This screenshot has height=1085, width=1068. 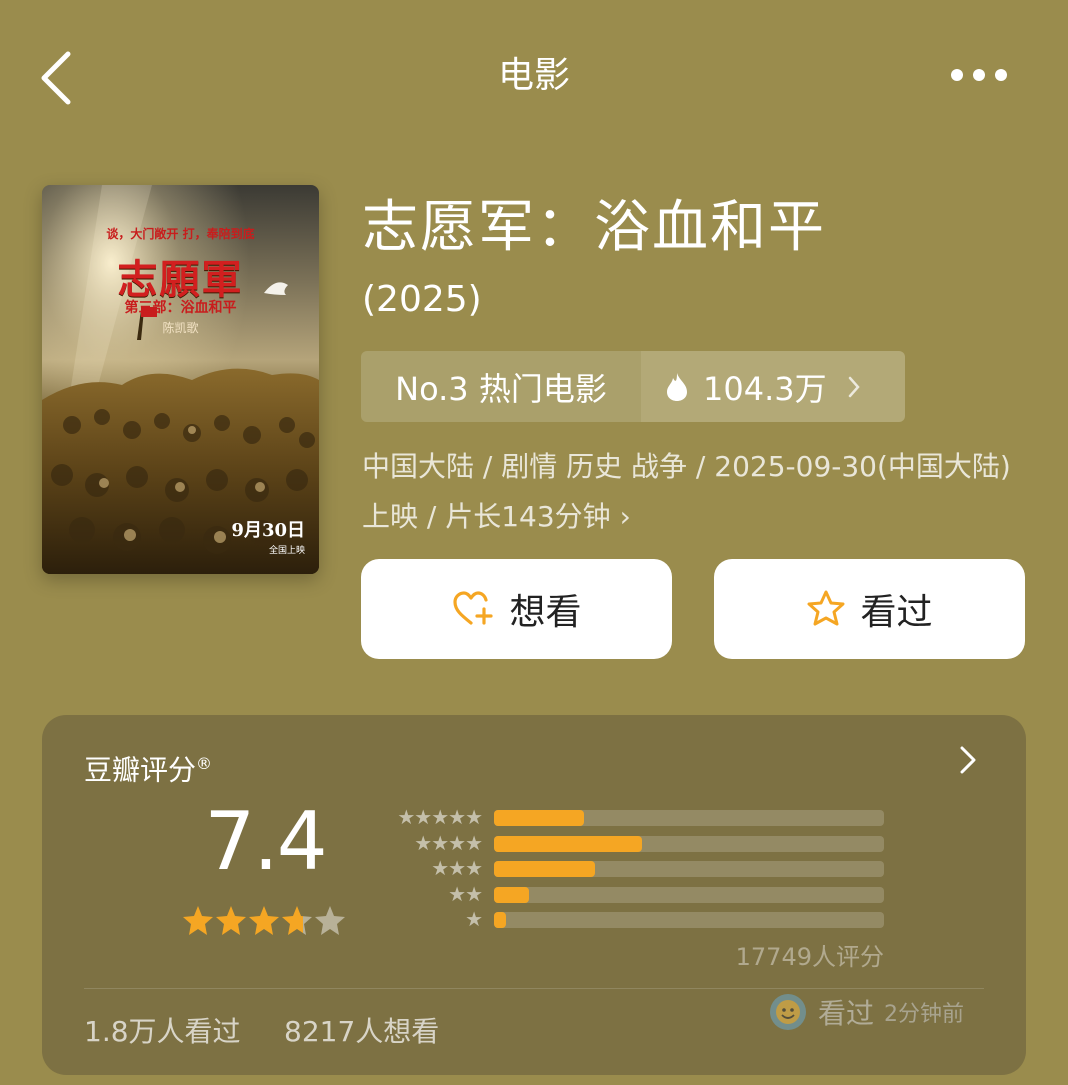 I want to click on rating-stars, so click(x=264, y=920).